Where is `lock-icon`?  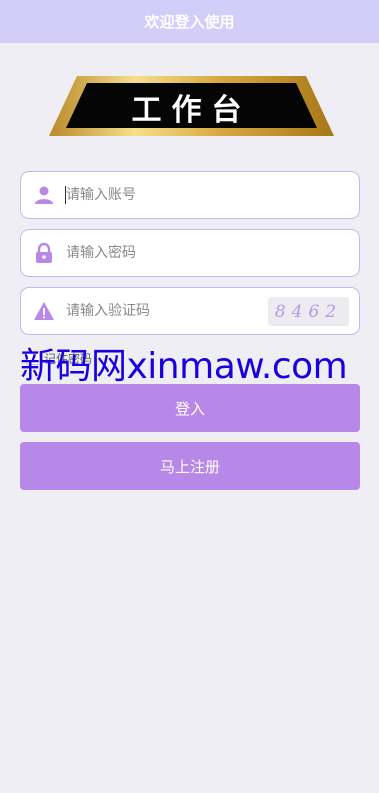
lock-icon is located at coordinates (44, 252).